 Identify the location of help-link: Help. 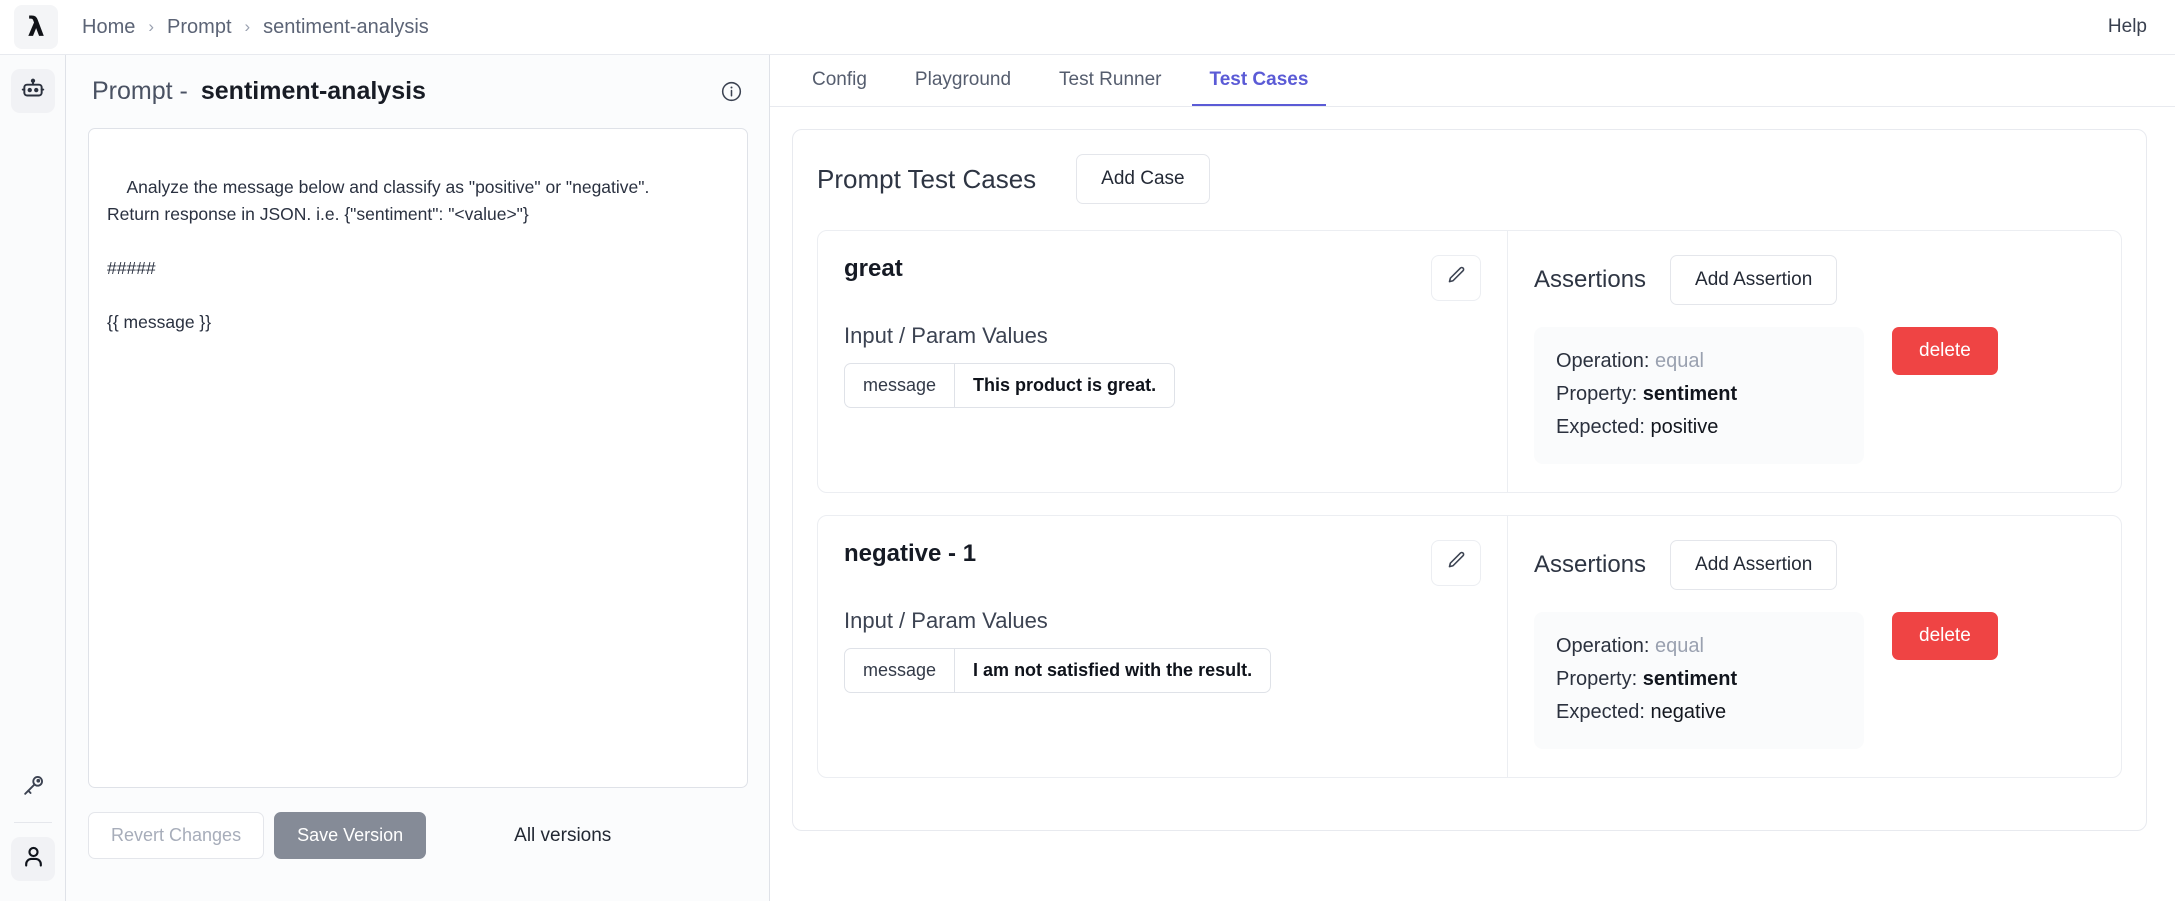
(2127, 27).